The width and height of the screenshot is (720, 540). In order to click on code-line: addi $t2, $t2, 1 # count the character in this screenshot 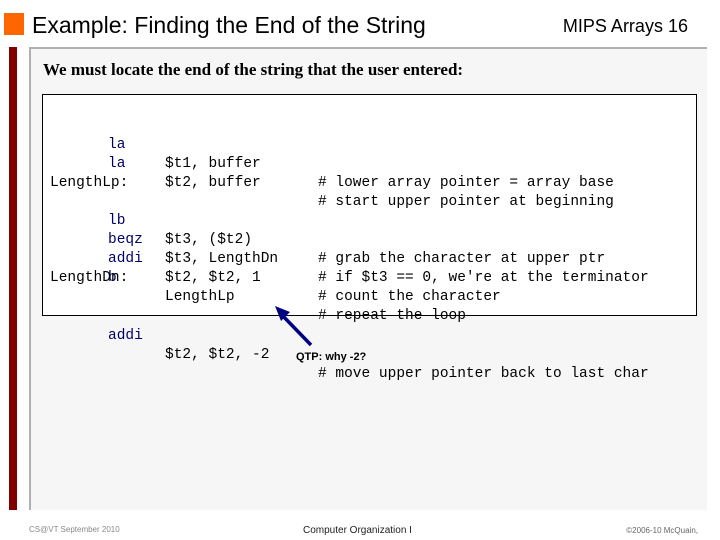, I will do `click(272, 258)`.